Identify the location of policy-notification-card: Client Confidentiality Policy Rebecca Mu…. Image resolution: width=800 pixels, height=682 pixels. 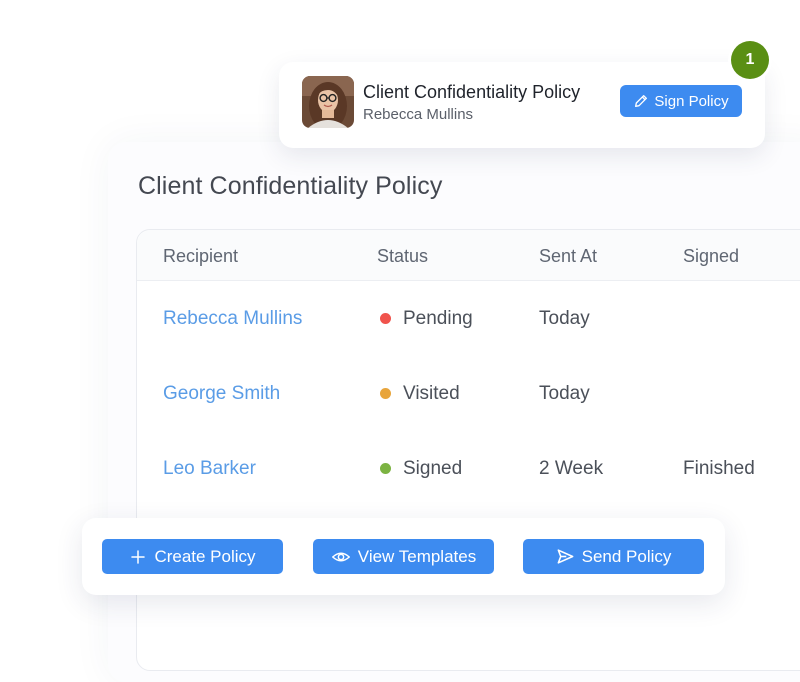
(522, 105).